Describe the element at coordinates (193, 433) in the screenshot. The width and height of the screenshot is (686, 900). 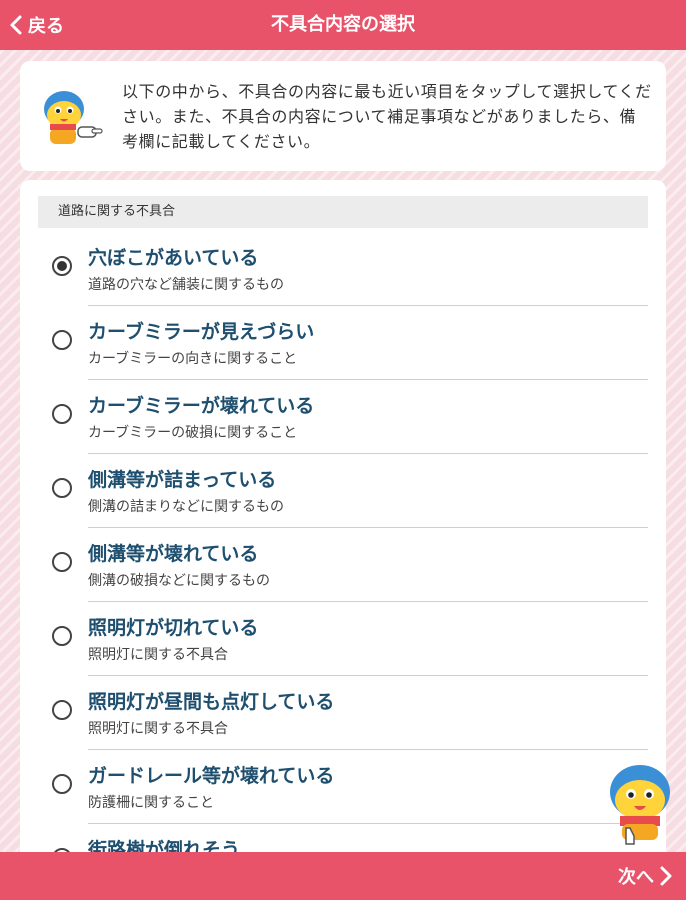
I see `option-subtitle: カーブミラーの破損に関すること` at that location.